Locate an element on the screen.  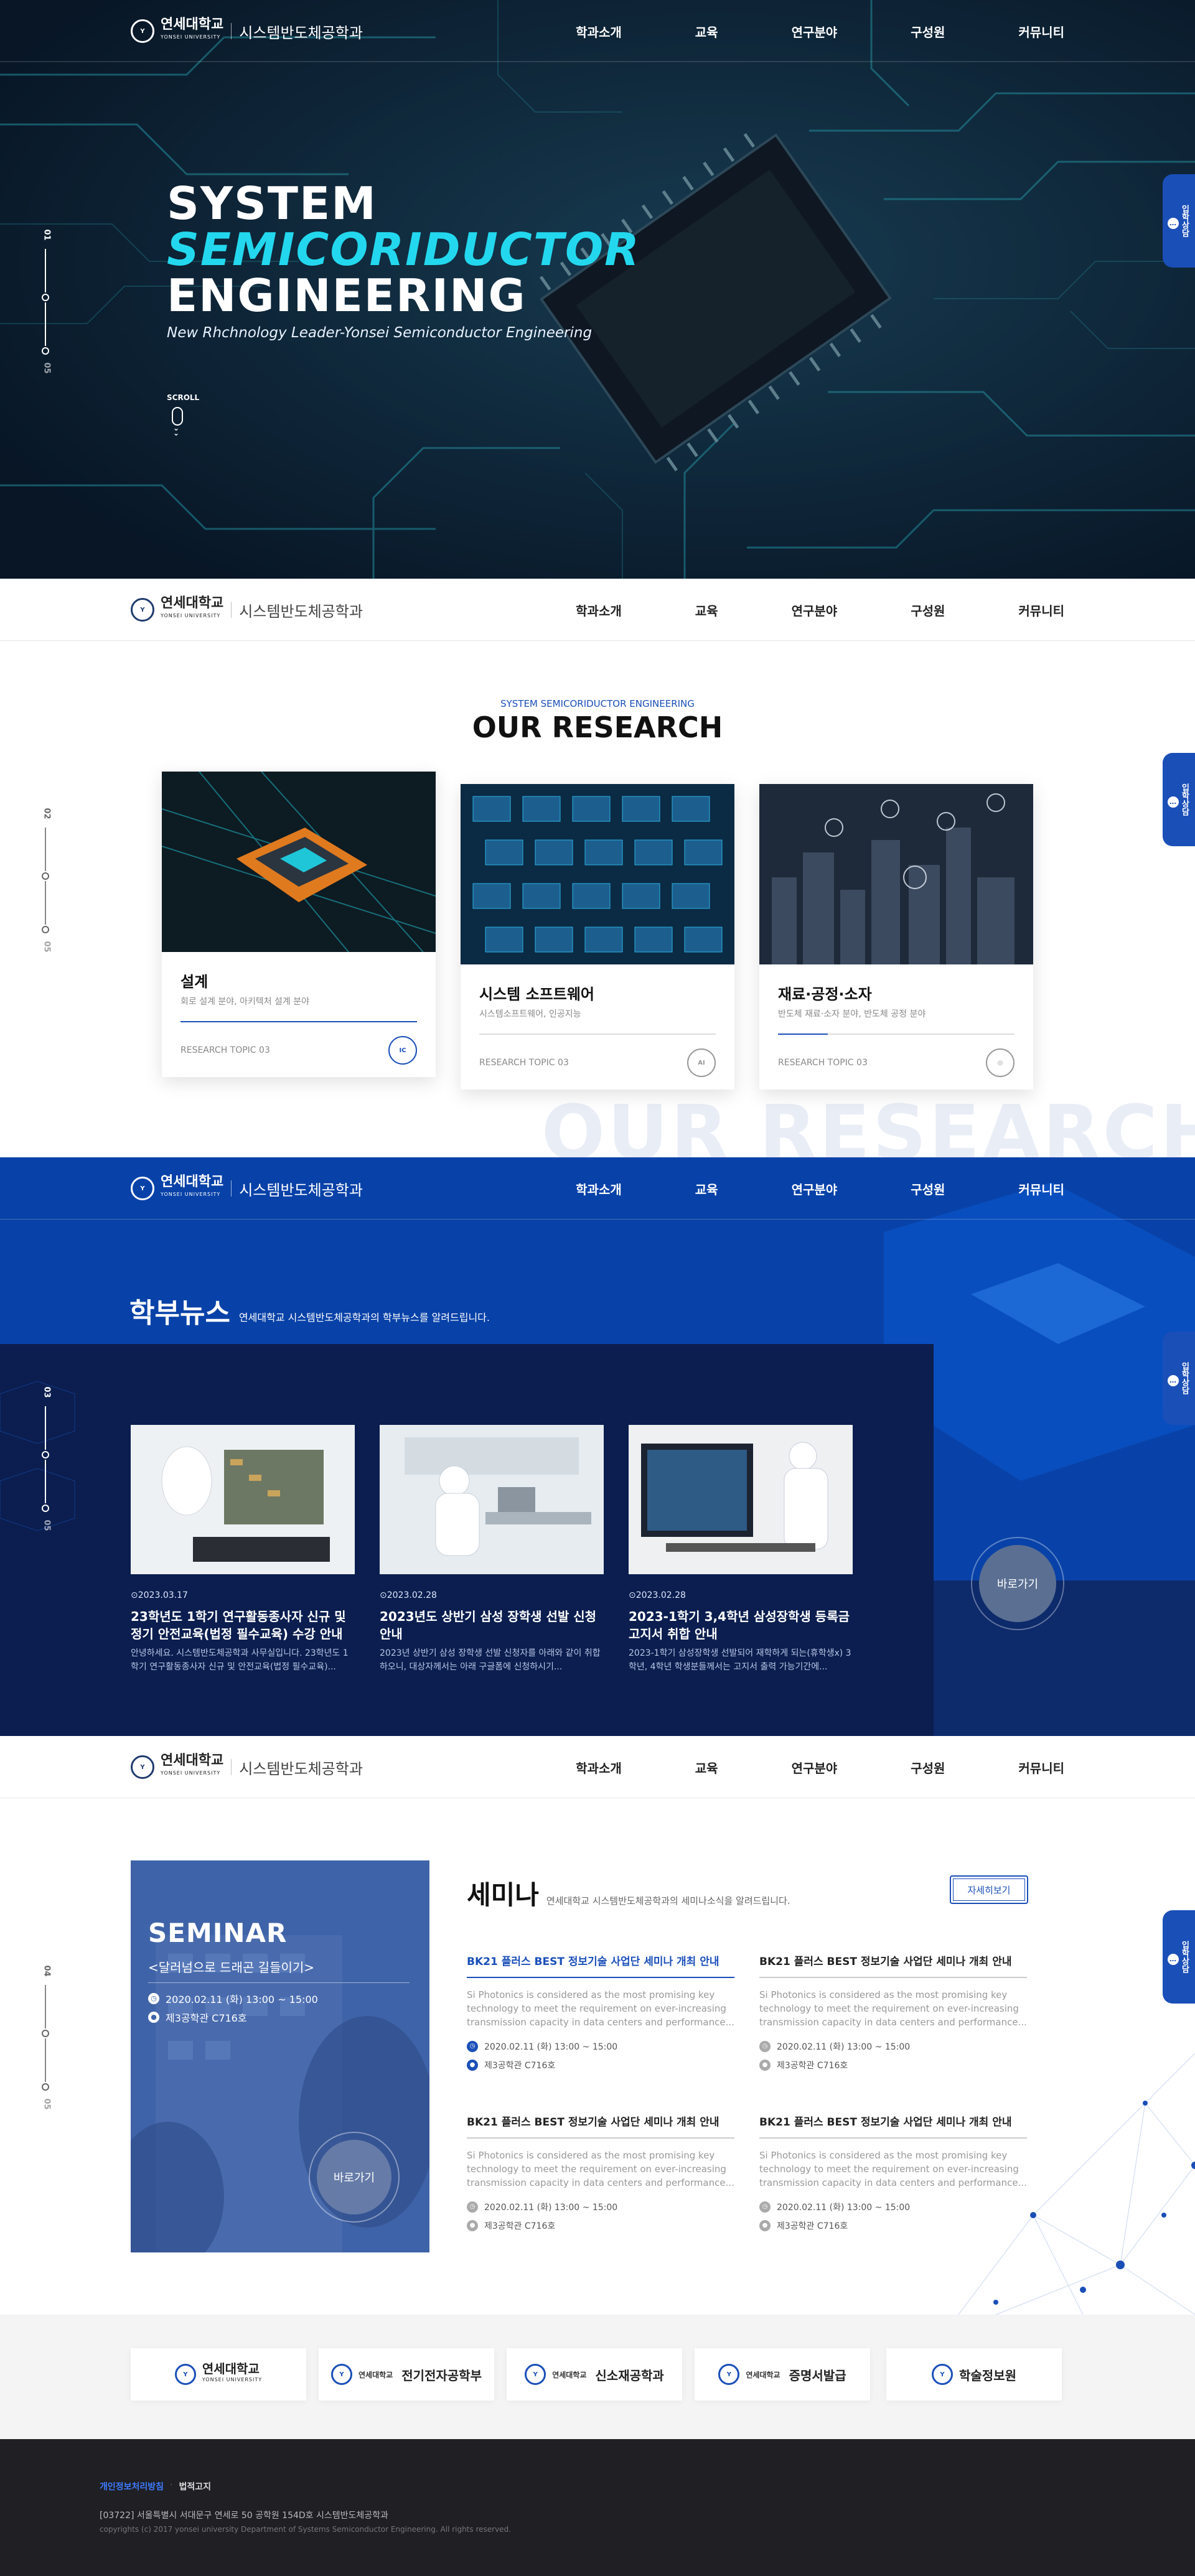
hero-title: SYSTEM SEMICORIDUCTOR ENGINEERING is located at coordinates (404, 250).